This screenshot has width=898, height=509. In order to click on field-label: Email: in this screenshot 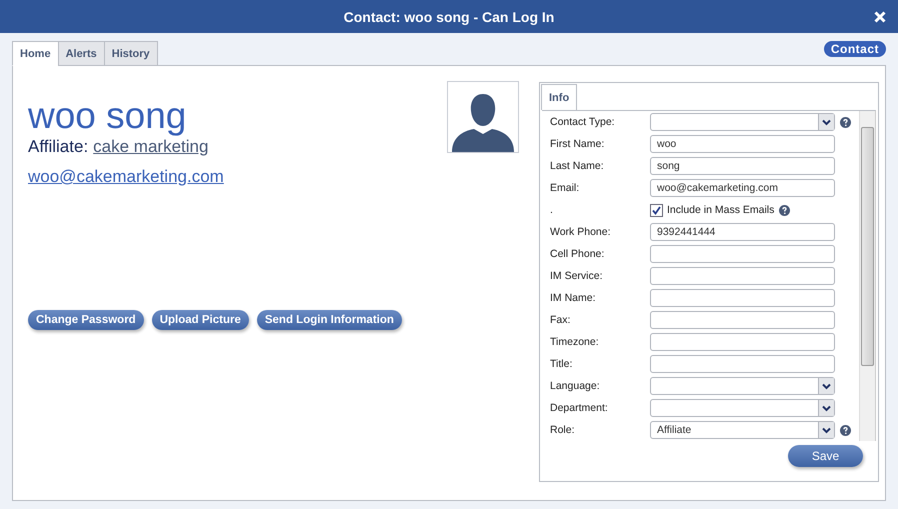, I will do `click(565, 188)`.